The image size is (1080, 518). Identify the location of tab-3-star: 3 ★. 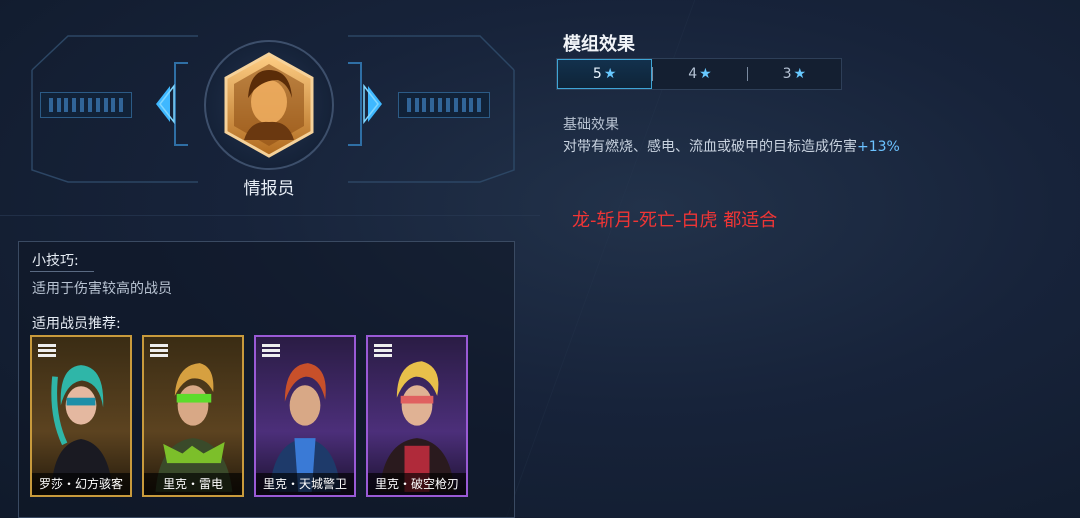
(794, 74).